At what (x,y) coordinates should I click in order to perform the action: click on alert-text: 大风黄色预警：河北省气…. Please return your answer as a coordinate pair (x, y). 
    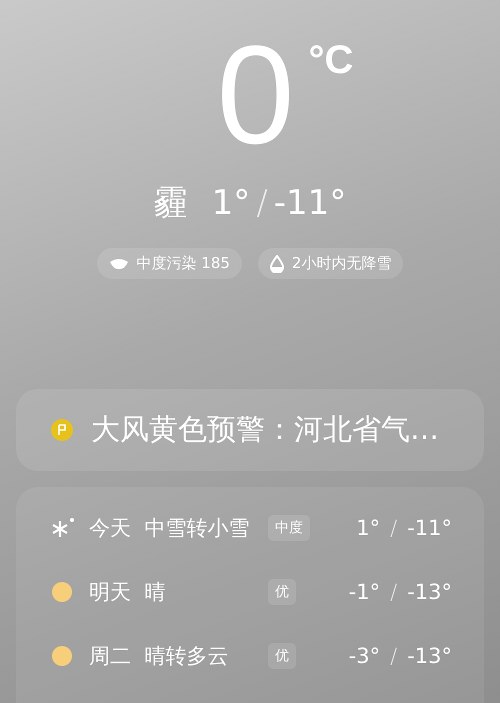
    Looking at the image, I should click on (265, 429).